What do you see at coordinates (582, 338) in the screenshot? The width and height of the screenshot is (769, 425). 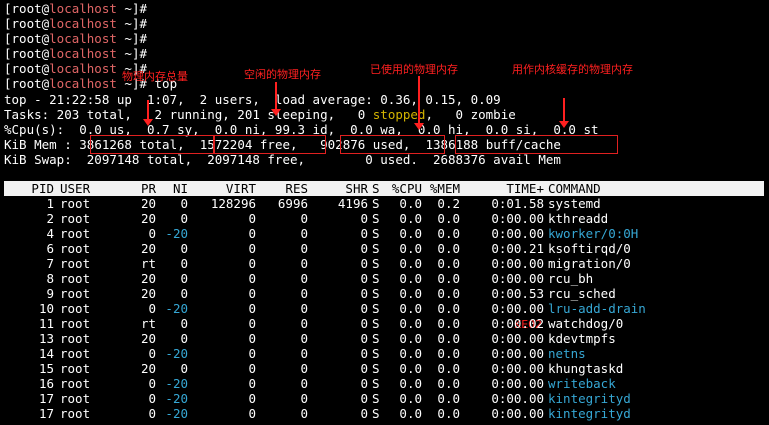 I see `cell-cmd: kdevtmpfs` at bounding box center [582, 338].